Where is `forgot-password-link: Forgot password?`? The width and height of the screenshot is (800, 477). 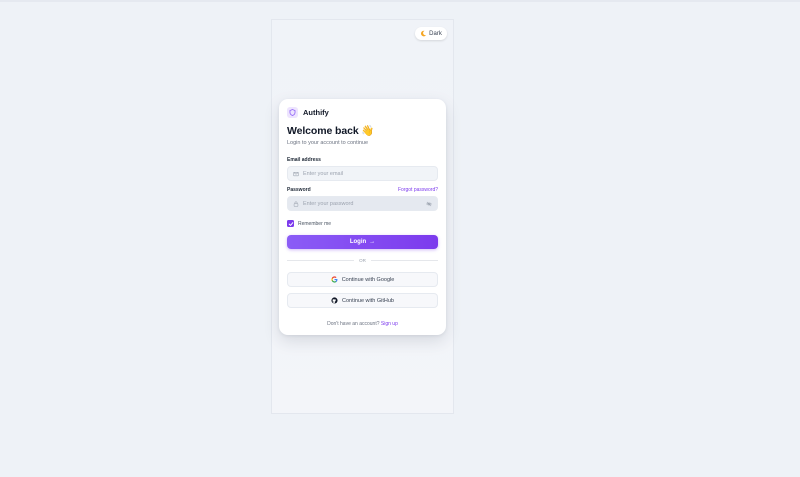 forgot-password-link: Forgot password? is located at coordinates (418, 190).